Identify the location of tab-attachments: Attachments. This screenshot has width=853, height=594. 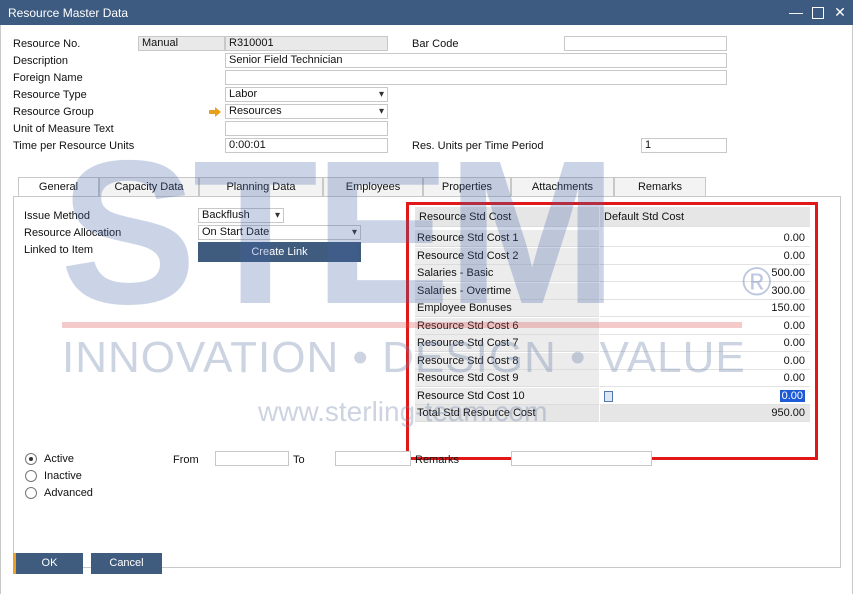
(562, 187).